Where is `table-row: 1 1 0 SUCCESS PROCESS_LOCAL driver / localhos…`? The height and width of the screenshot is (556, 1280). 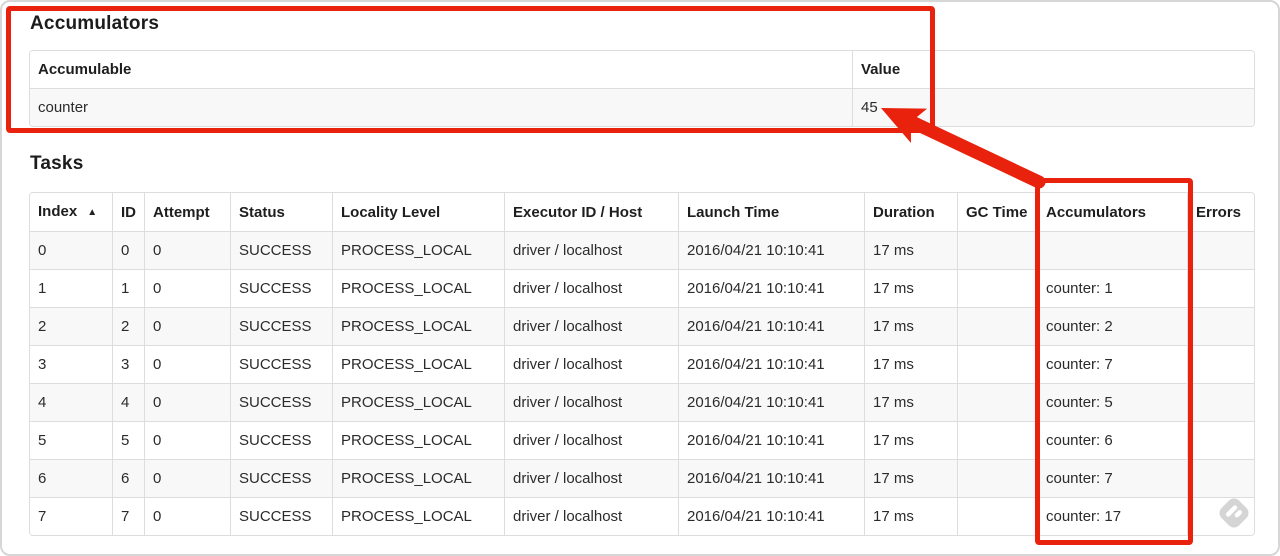 table-row: 1 1 0 SUCCESS PROCESS_LOCAL driver / localhos… is located at coordinates (642, 288).